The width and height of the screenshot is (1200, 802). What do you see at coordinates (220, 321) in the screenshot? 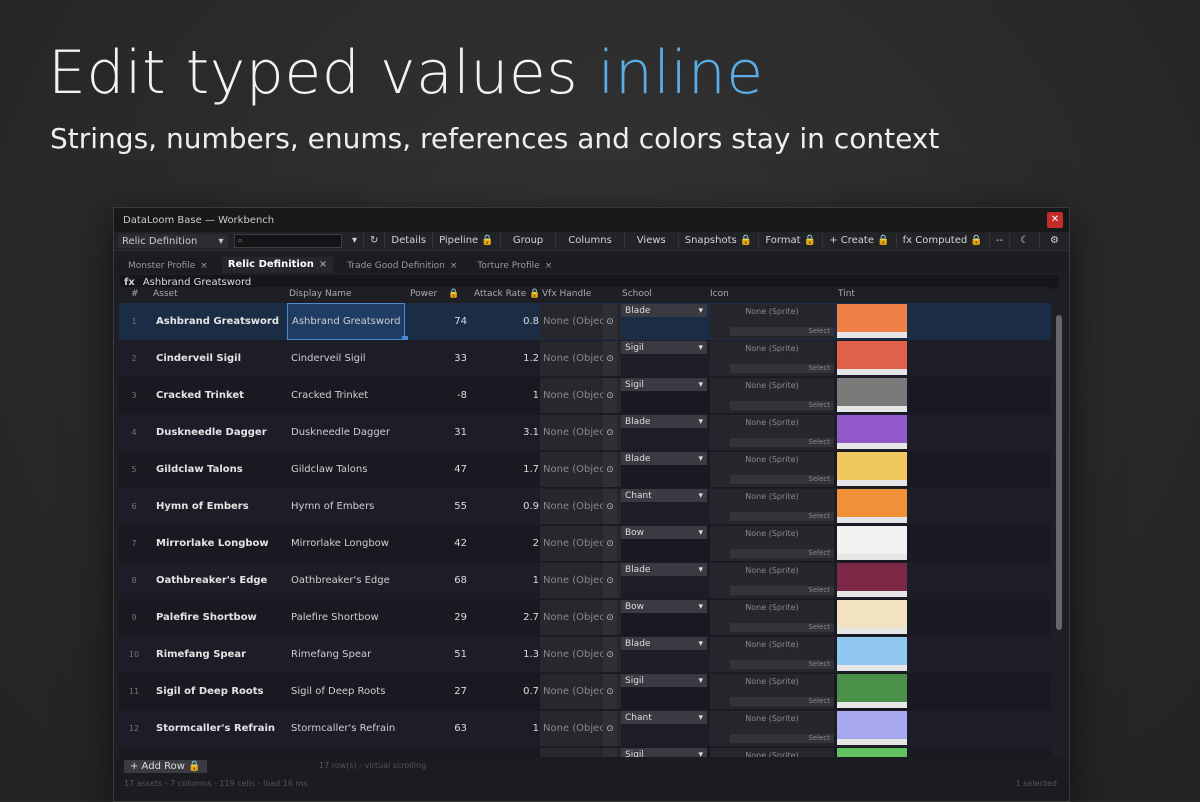
I see `asset-cell: Ashbrand Greatsword` at bounding box center [220, 321].